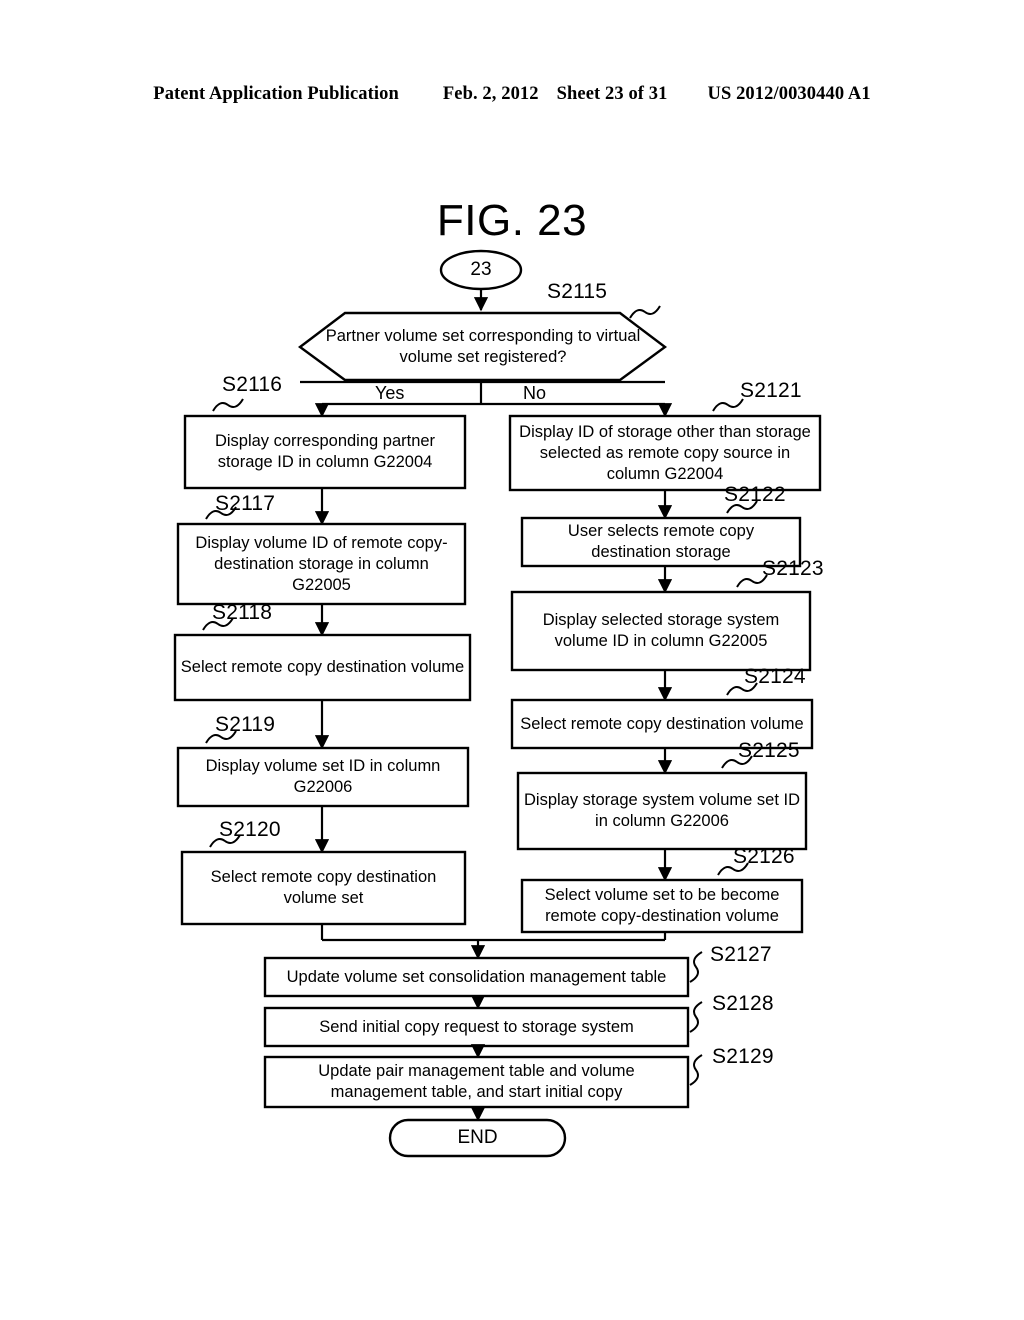  What do you see at coordinates (696, 1017) in the screenshot?
I see `leader-s2128` at bounding box center [696, 1017].